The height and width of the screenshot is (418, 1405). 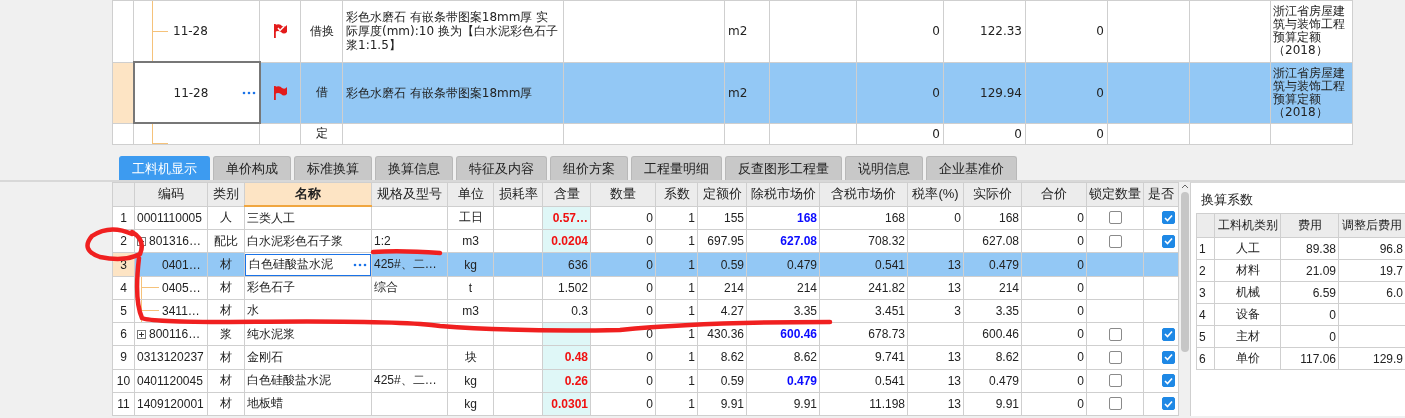 What do you see at coordinates (886, 334) in the screenshot?
I see `taxed-price: 678.73` at bounding box center [886, 334].